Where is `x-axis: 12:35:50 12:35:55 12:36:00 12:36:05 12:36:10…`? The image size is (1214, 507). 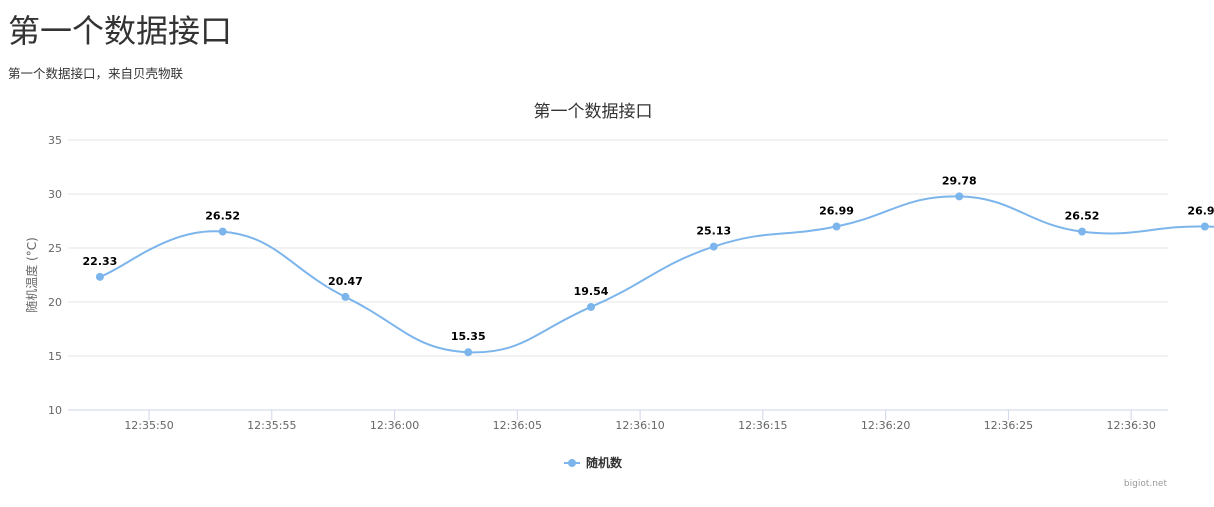
x-axis: 12:35:50 12:35:55 12:36:00 12:36:05 12:36:10… is located at coordinates (618, 420).